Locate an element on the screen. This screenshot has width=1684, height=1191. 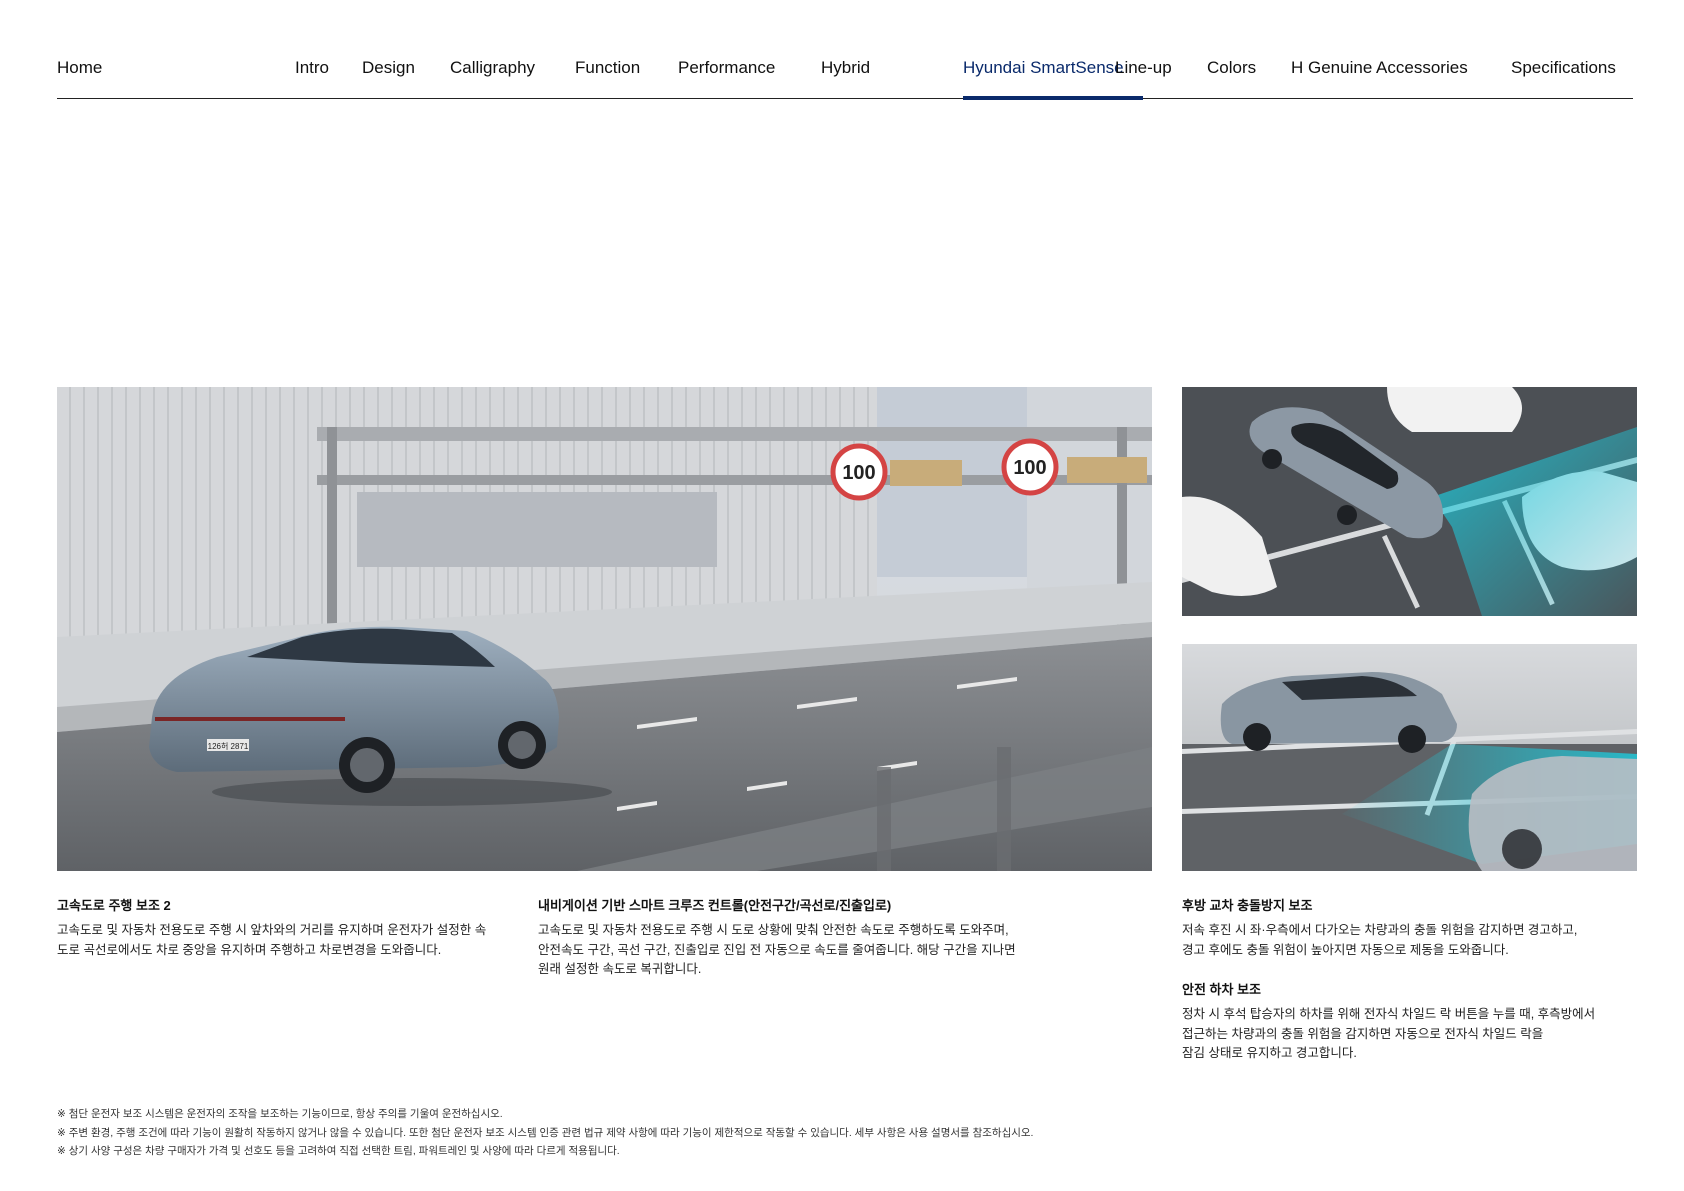
feature-title: 고속도로 주행 보조 2 is located at coordinates (114, 905).